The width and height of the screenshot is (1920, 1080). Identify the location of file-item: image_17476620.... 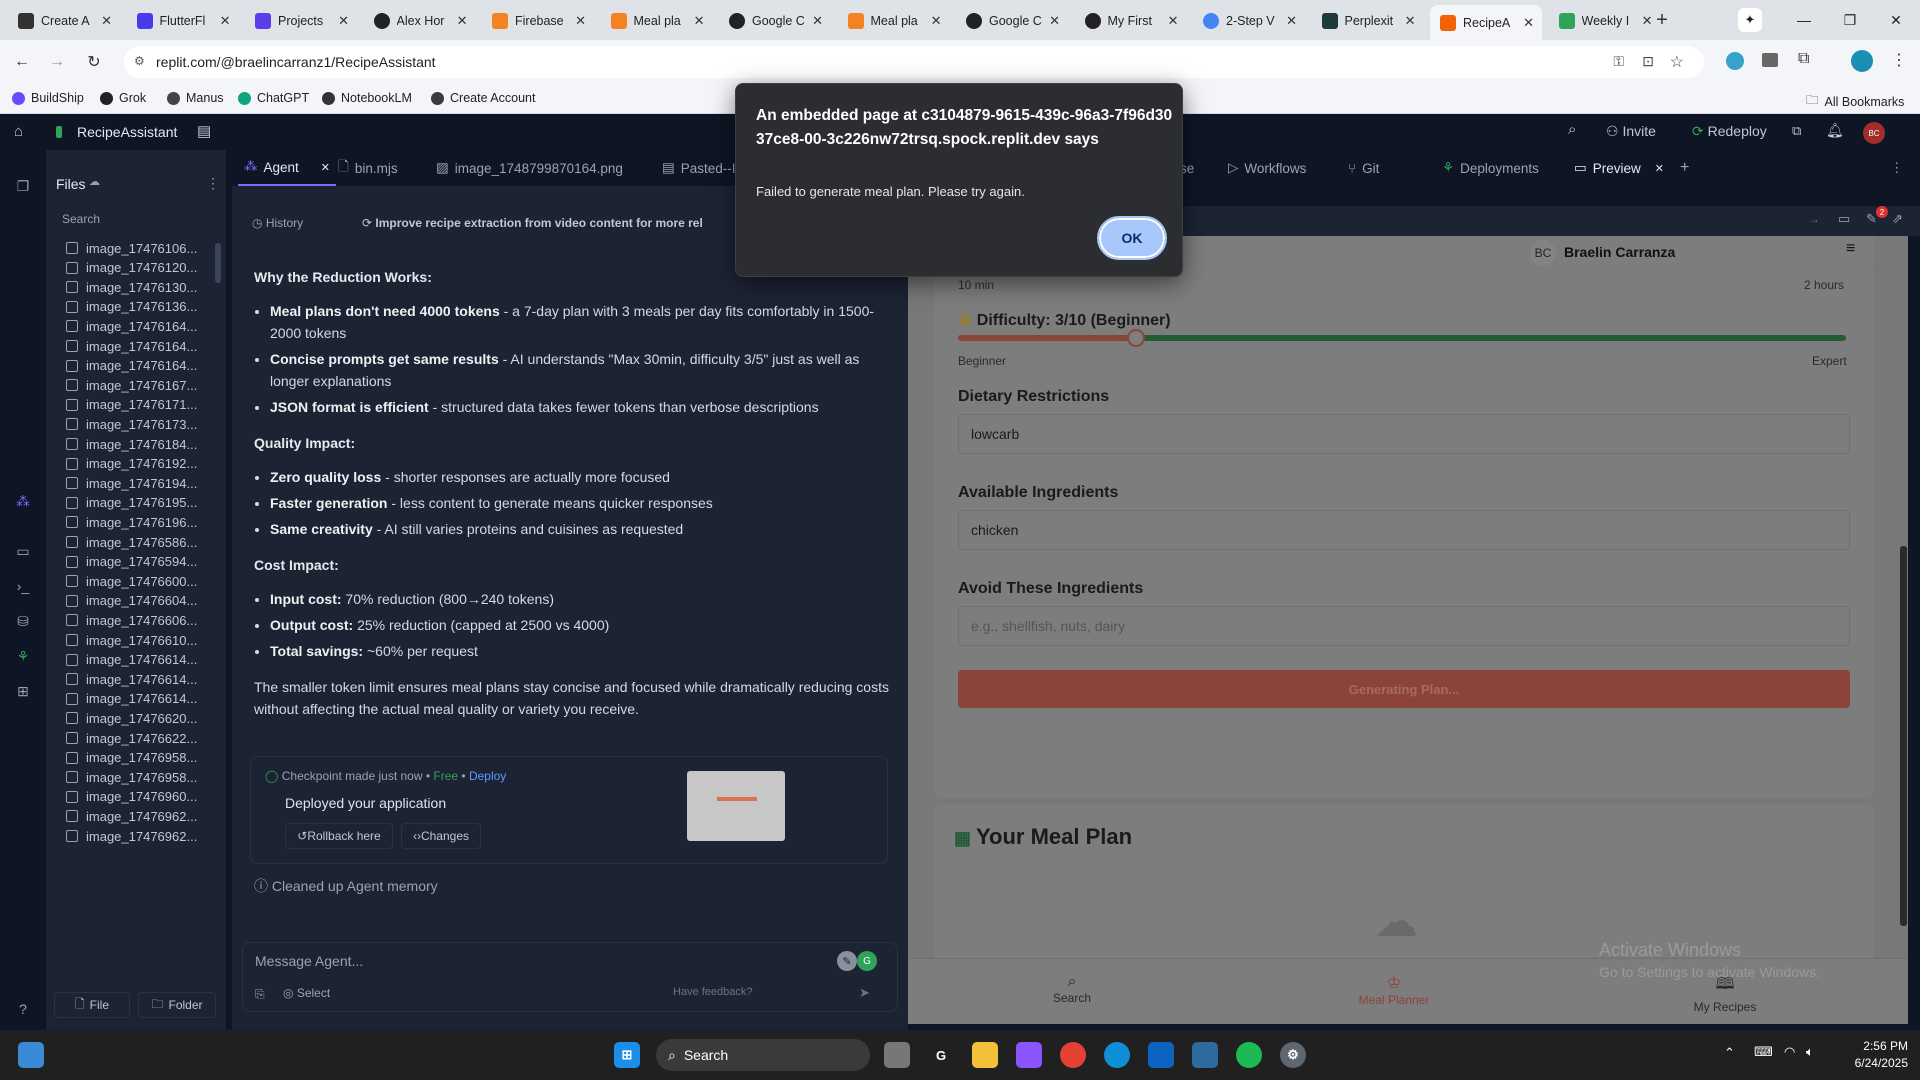
(131, 718).